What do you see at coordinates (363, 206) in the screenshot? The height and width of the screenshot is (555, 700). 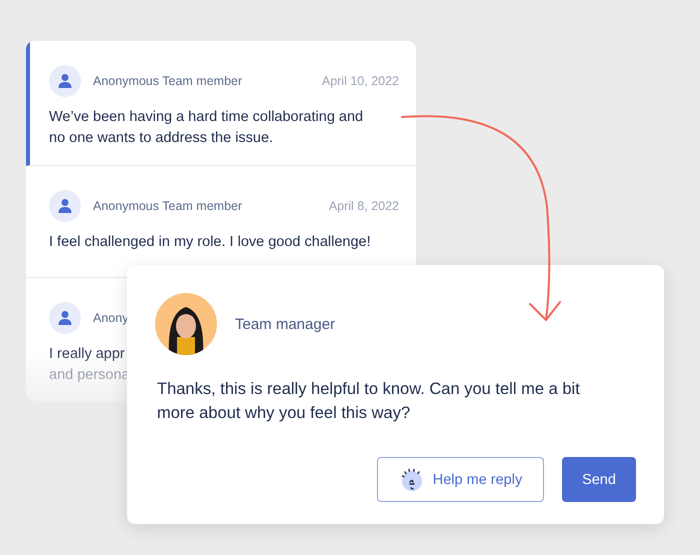 I see `message-date: April 8, 2022` at bounding box center [363, 206].